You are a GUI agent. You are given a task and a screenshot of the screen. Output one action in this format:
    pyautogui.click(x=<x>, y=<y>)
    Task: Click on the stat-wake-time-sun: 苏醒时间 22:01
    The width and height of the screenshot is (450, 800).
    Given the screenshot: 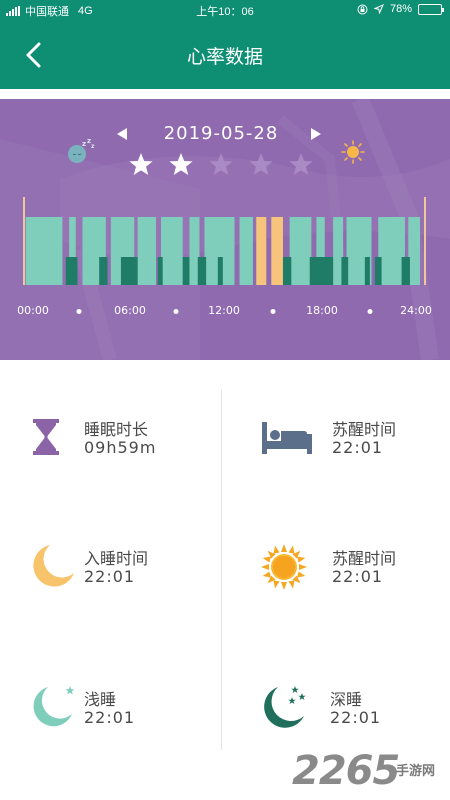 What is the action you would take?
    pyautogui.click(x=350, y=569)
    